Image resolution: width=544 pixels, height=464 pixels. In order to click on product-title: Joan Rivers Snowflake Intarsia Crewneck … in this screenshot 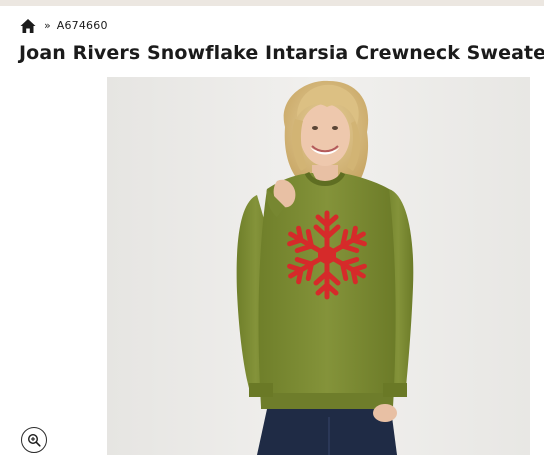, I will do `click(281, 53)`.